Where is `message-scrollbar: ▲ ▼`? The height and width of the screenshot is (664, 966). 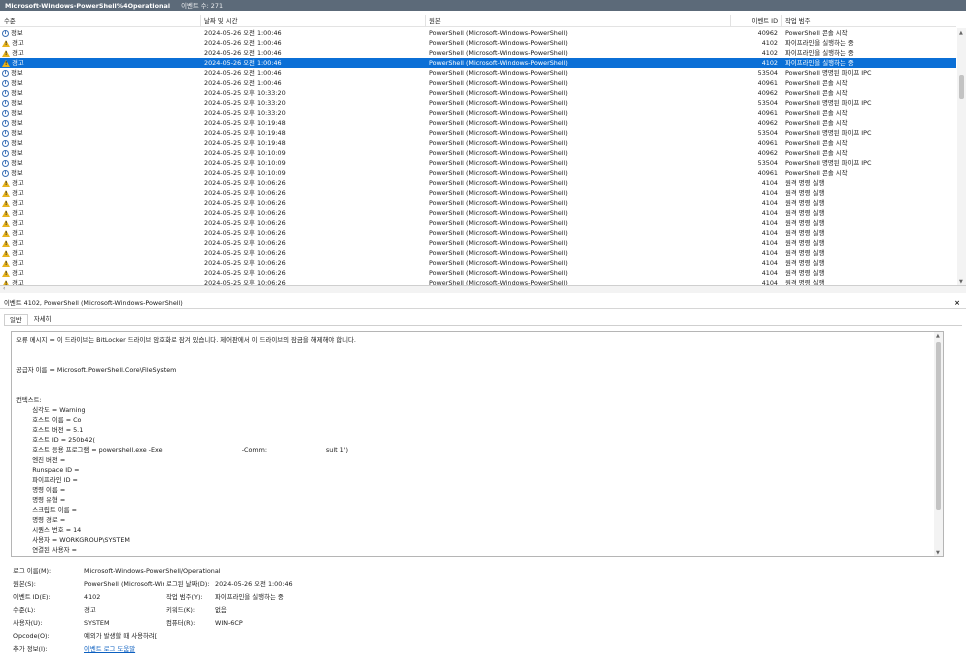 message-scrollbar: ▲ ▼ is located at coordinates (938, 444).